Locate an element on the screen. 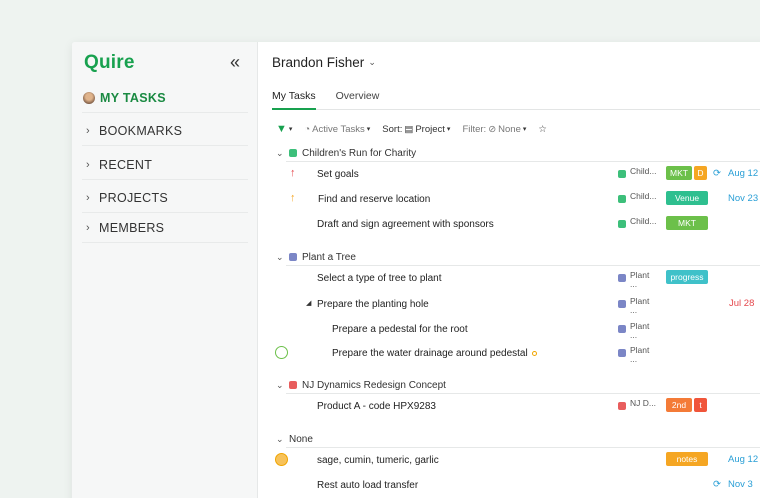 The height and width of the screenshot is (498, 760). task-title: Prepare a pedestal for the root is located at coordinates (400, 329).